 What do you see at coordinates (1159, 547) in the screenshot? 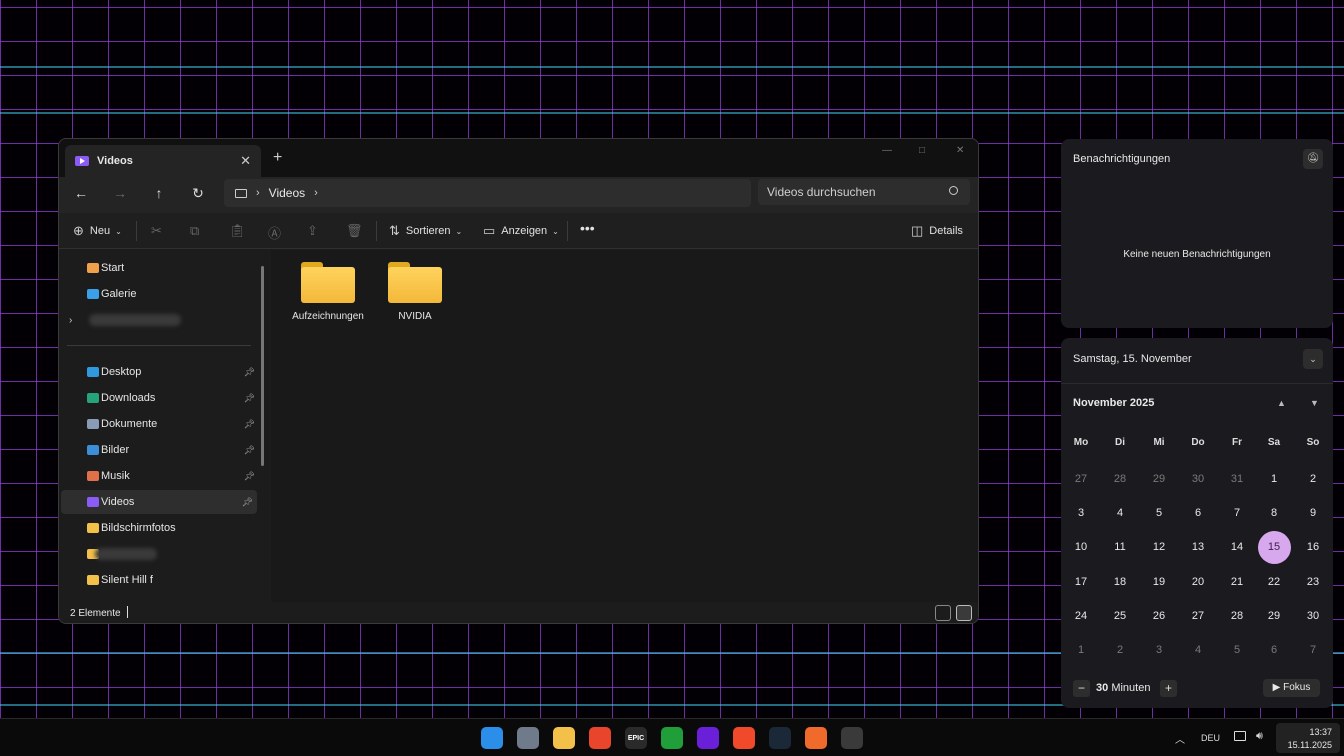
I see `calendar-day: 12` at bounding box center [1159, 547].